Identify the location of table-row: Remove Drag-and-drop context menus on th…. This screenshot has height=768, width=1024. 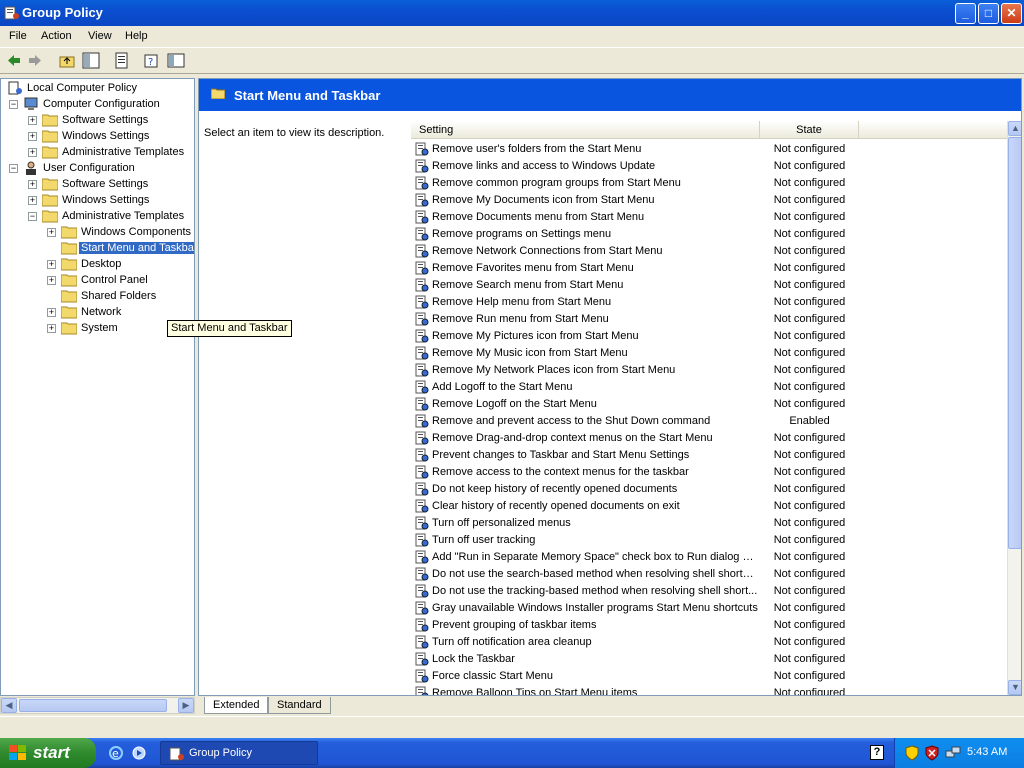
(709, 438).